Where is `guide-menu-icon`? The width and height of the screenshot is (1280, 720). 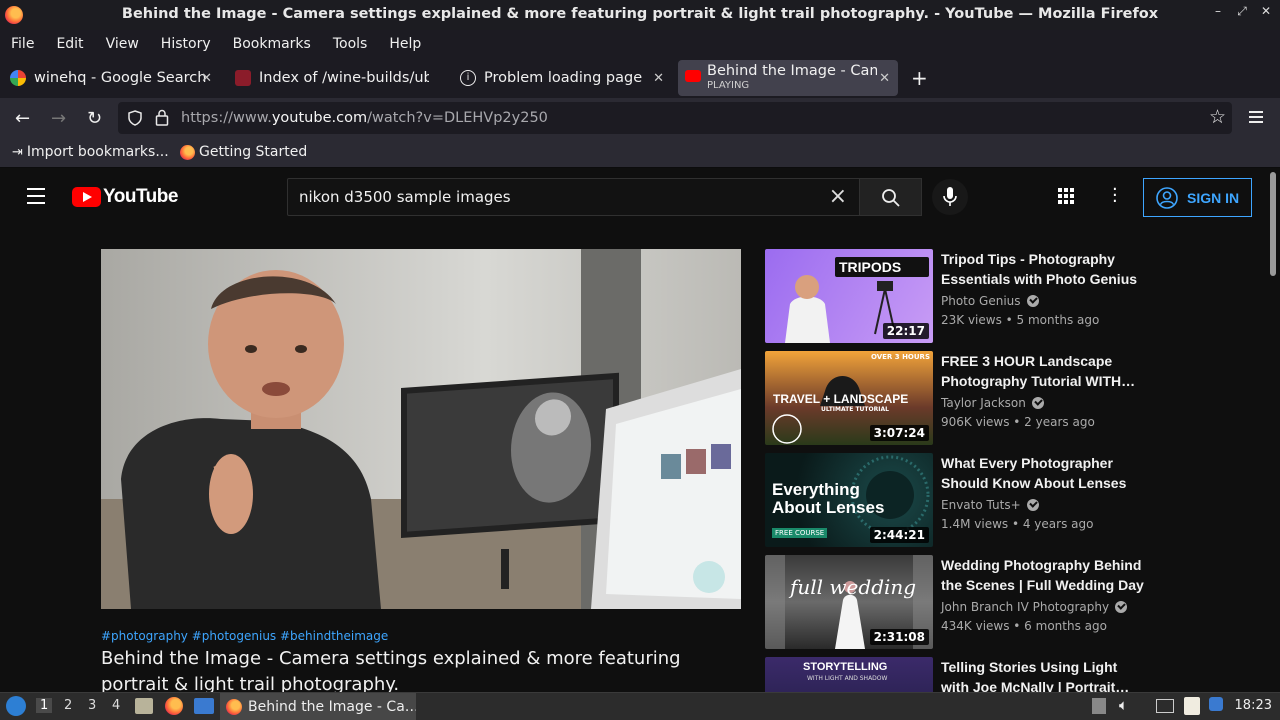 guide-menu-icon is located at coordinates (36, 196).